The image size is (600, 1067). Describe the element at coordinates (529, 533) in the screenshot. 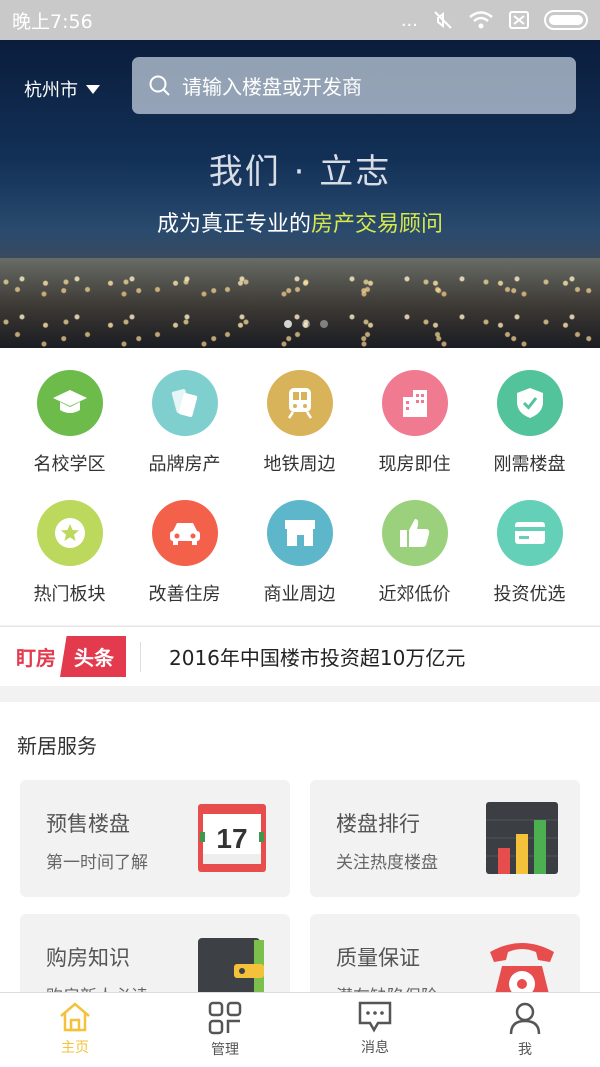

I see `card-icon` at that location.